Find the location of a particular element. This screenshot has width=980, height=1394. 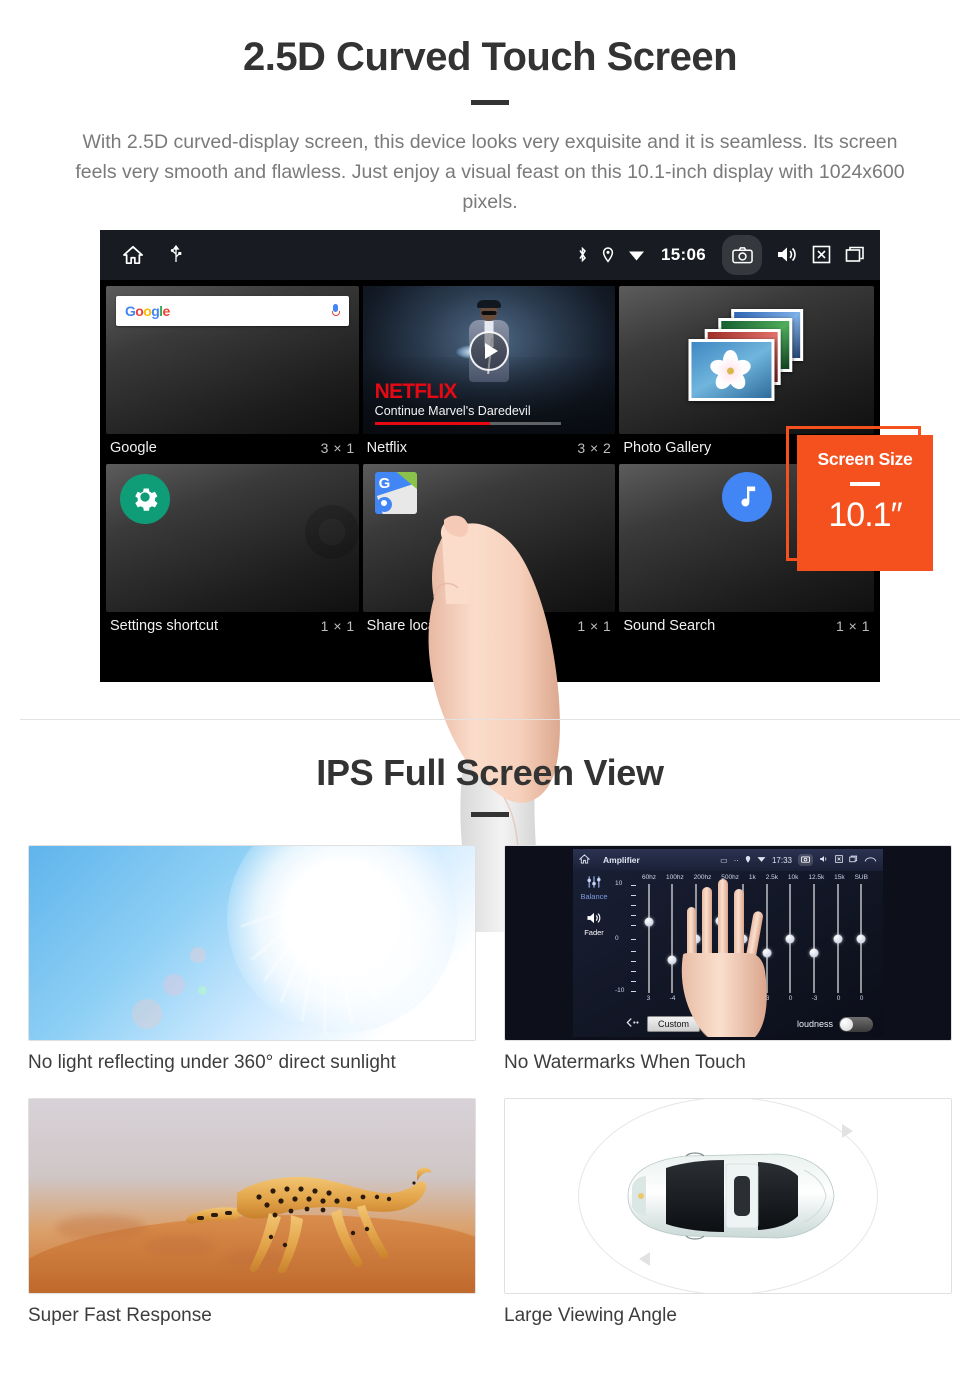

eq-band-label: 15k is located at coordinates (839, 877).